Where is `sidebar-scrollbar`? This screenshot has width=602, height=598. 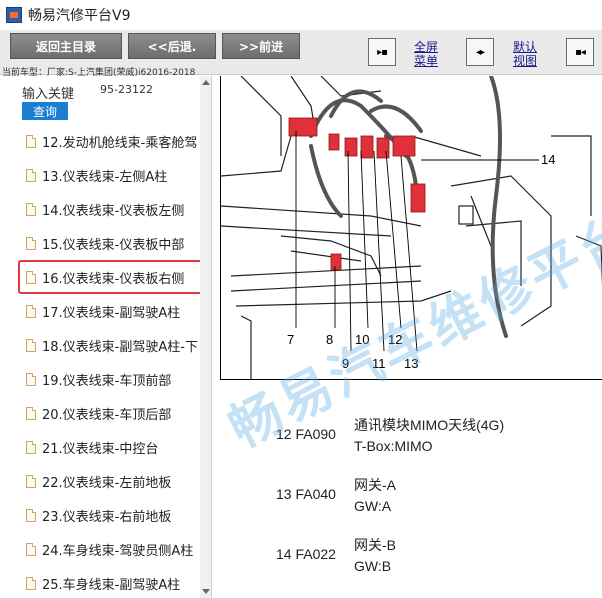 sidebar-scrollbar is located at coordinates (205, 337).